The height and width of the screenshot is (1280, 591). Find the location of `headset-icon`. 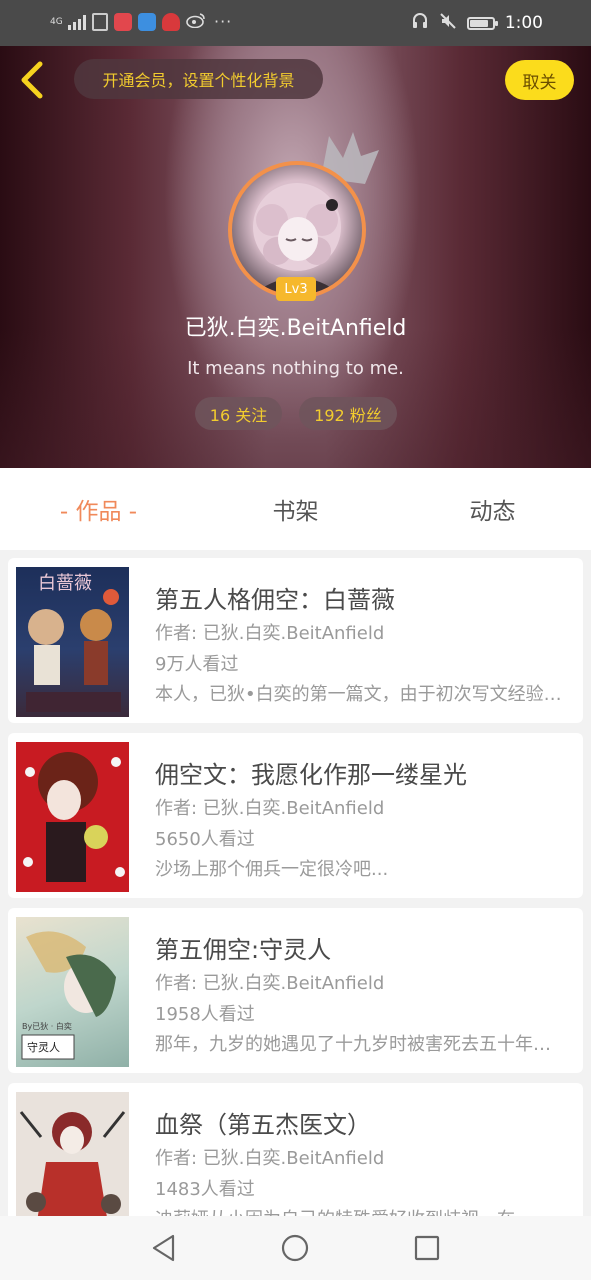

headset-icon is located at coordinates (420, 23).